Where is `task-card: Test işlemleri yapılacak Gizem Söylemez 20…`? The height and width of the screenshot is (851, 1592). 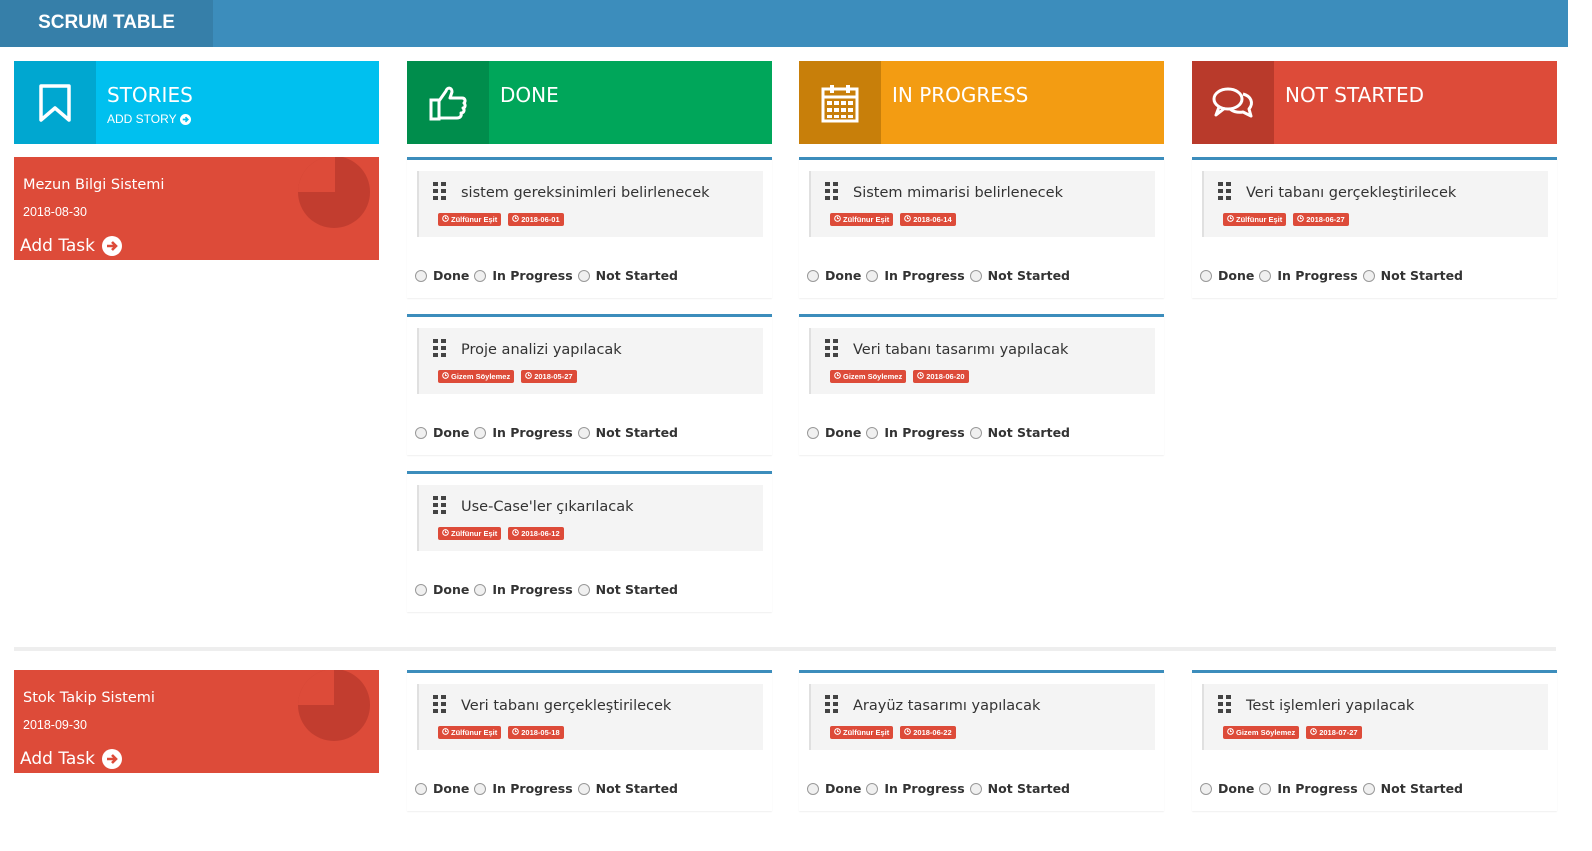 task-card: Test işlemleri yapılacak Gizem Söylemez 20… is located at coordinates (1374, 740).